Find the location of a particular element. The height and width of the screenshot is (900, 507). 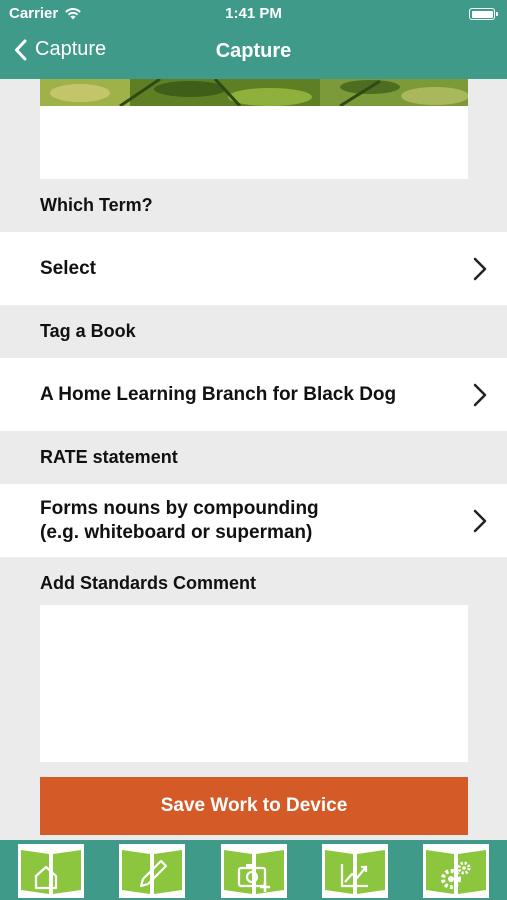

pencil-icon is located at coordinates (152, 871).